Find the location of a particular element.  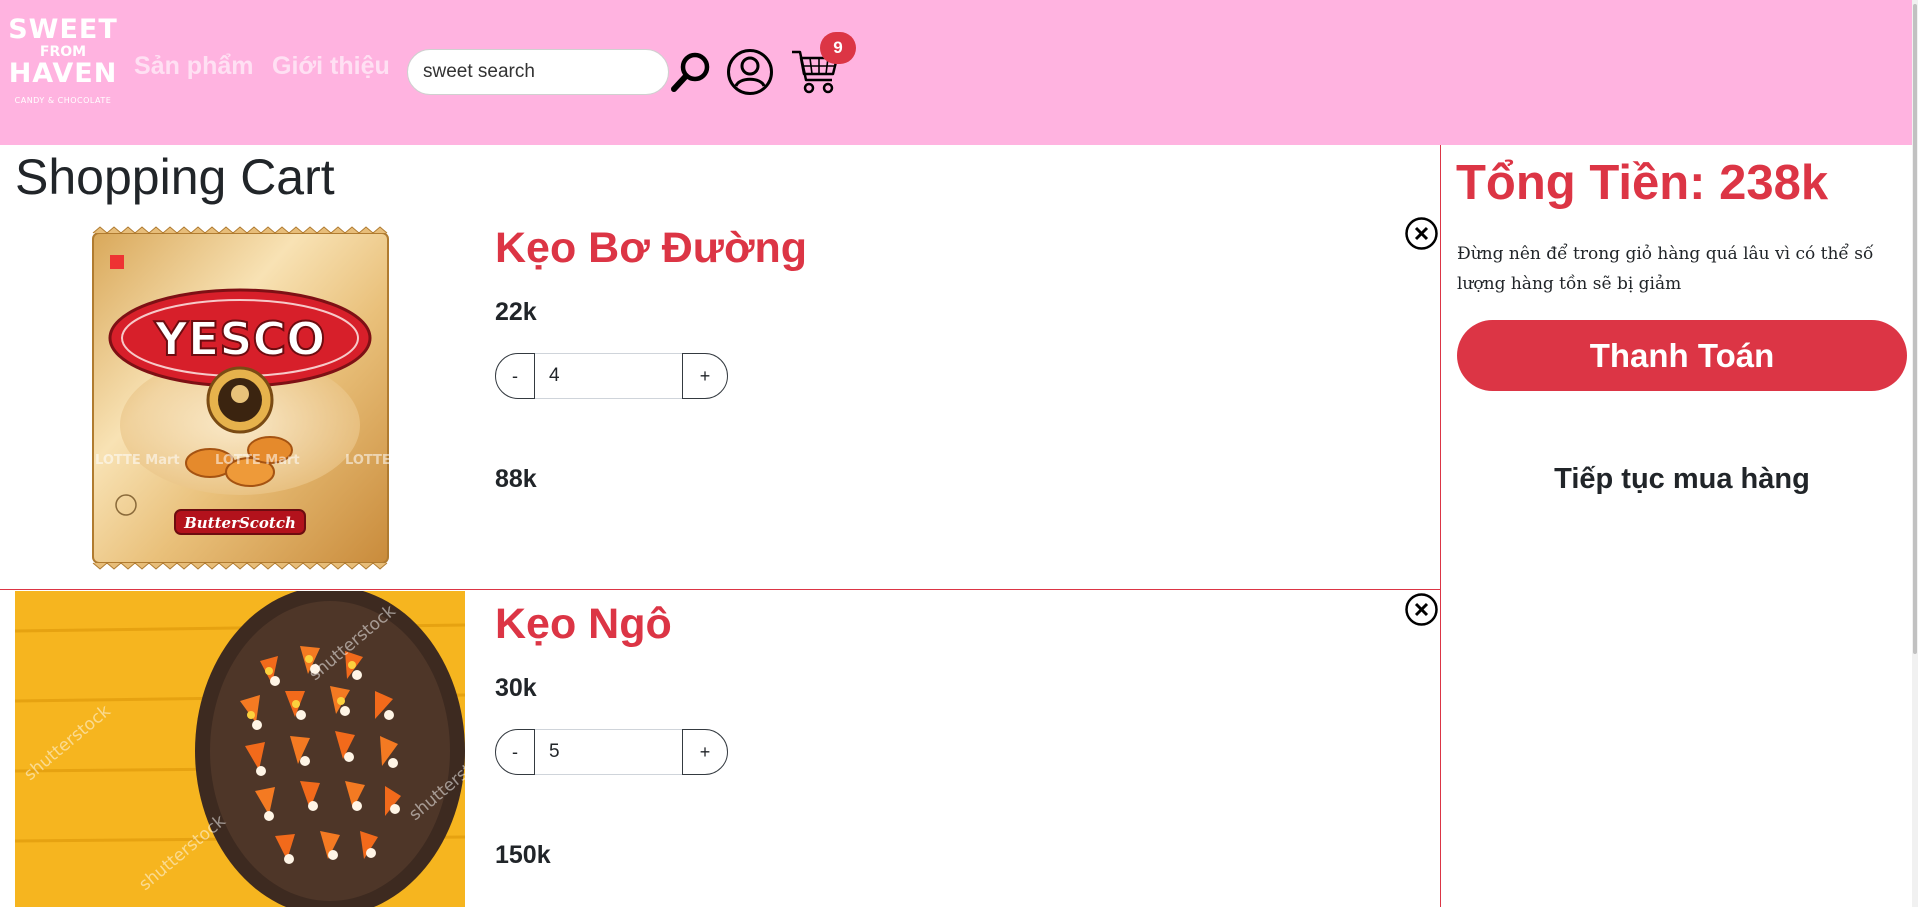

product-name: Kẹo Bơ Đường is located at coordinates (651, 248).